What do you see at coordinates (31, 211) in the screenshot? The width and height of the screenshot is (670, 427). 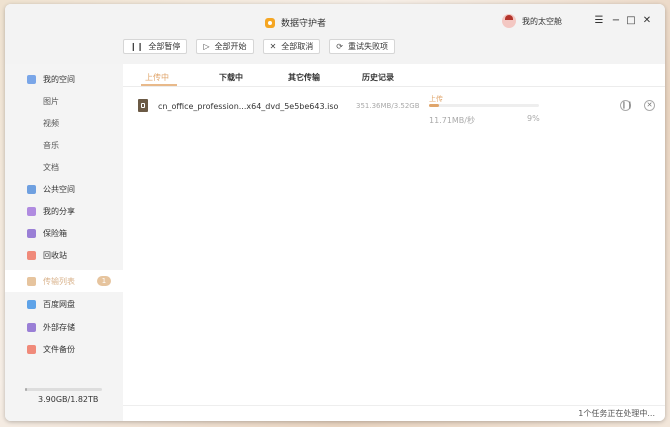 I see `share-icon` at bounding box center [31, 211].